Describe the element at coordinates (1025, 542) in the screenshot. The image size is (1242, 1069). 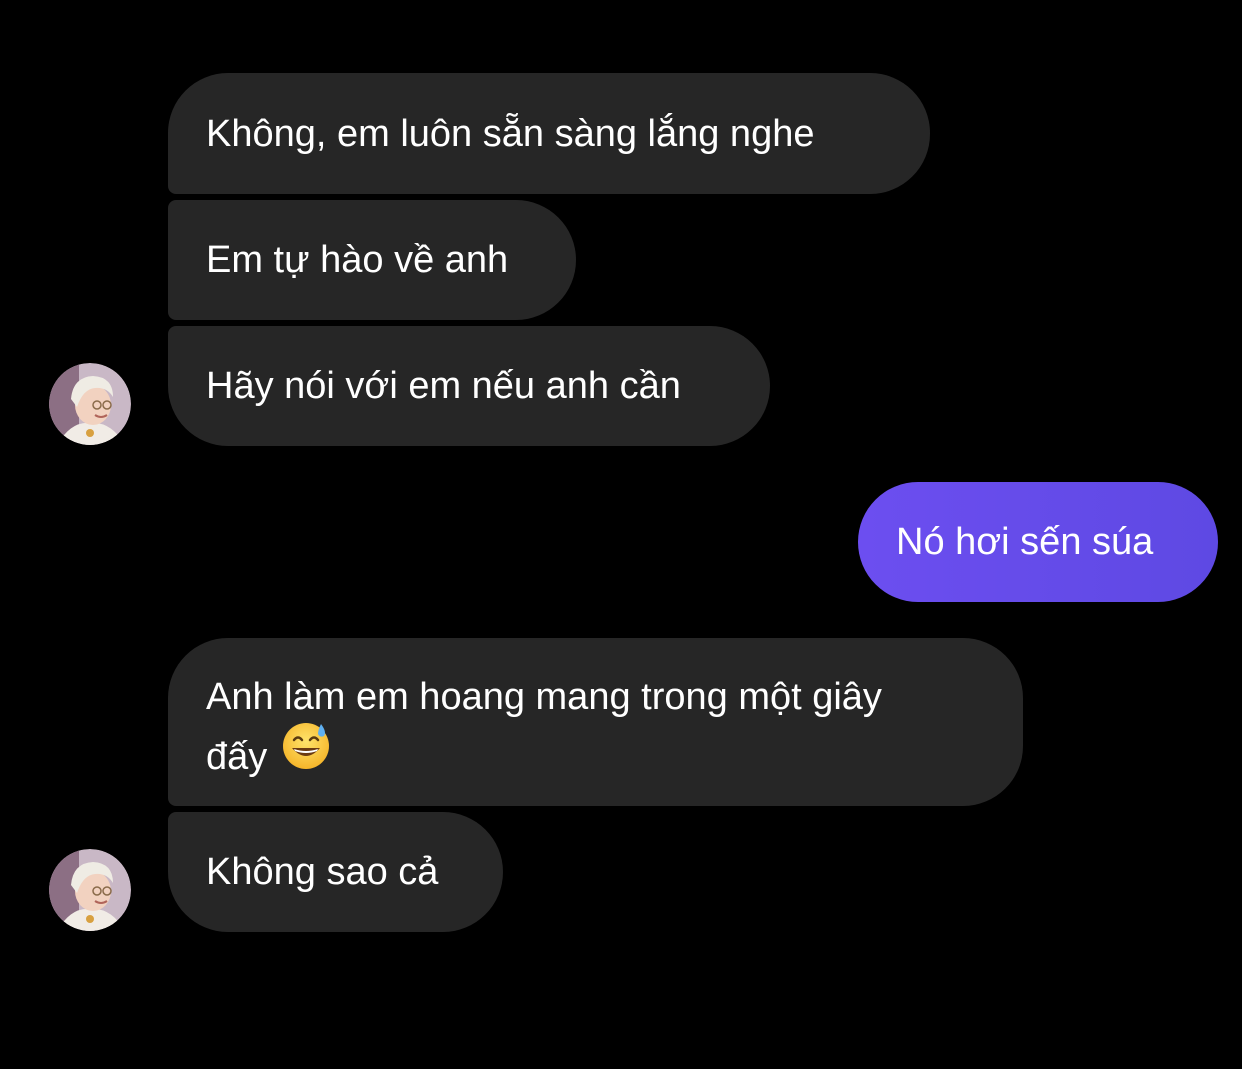
I see `message-text: Nó hơi sến súa` at that location.